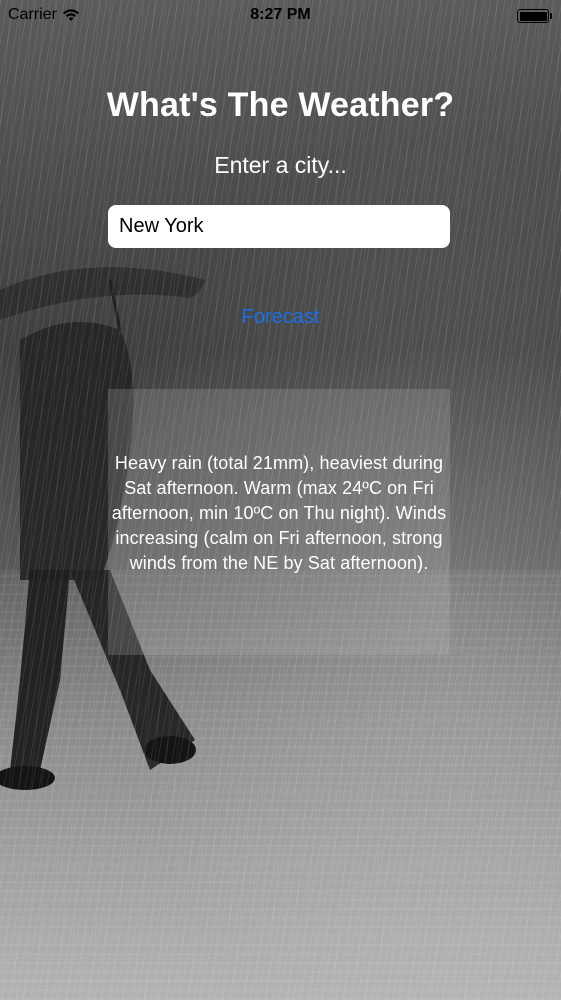  I want to click on status-bar: Carrier 8:27 PM, so click(280, 16).